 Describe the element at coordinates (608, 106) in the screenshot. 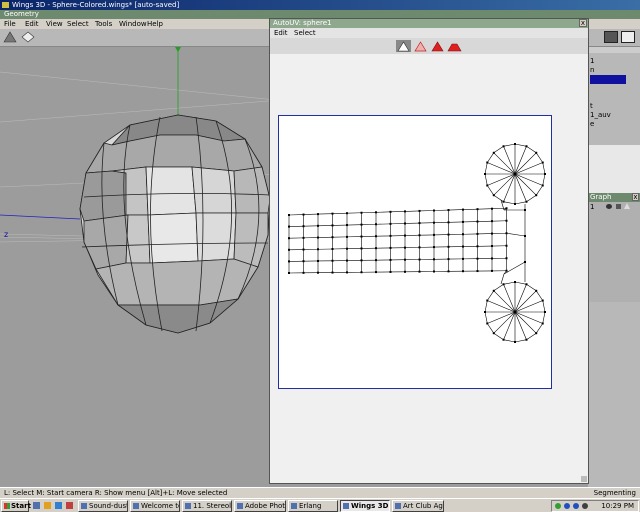

I see `outliner-line: t` at that location.